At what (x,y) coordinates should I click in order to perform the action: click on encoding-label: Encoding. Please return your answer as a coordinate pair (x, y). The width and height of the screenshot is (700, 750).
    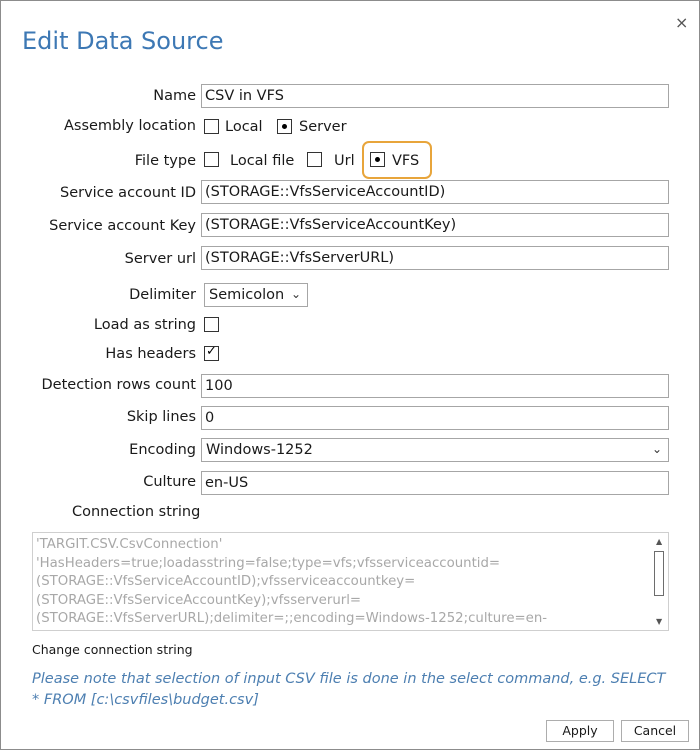
    Looking at the image, I should click on (162, 450).